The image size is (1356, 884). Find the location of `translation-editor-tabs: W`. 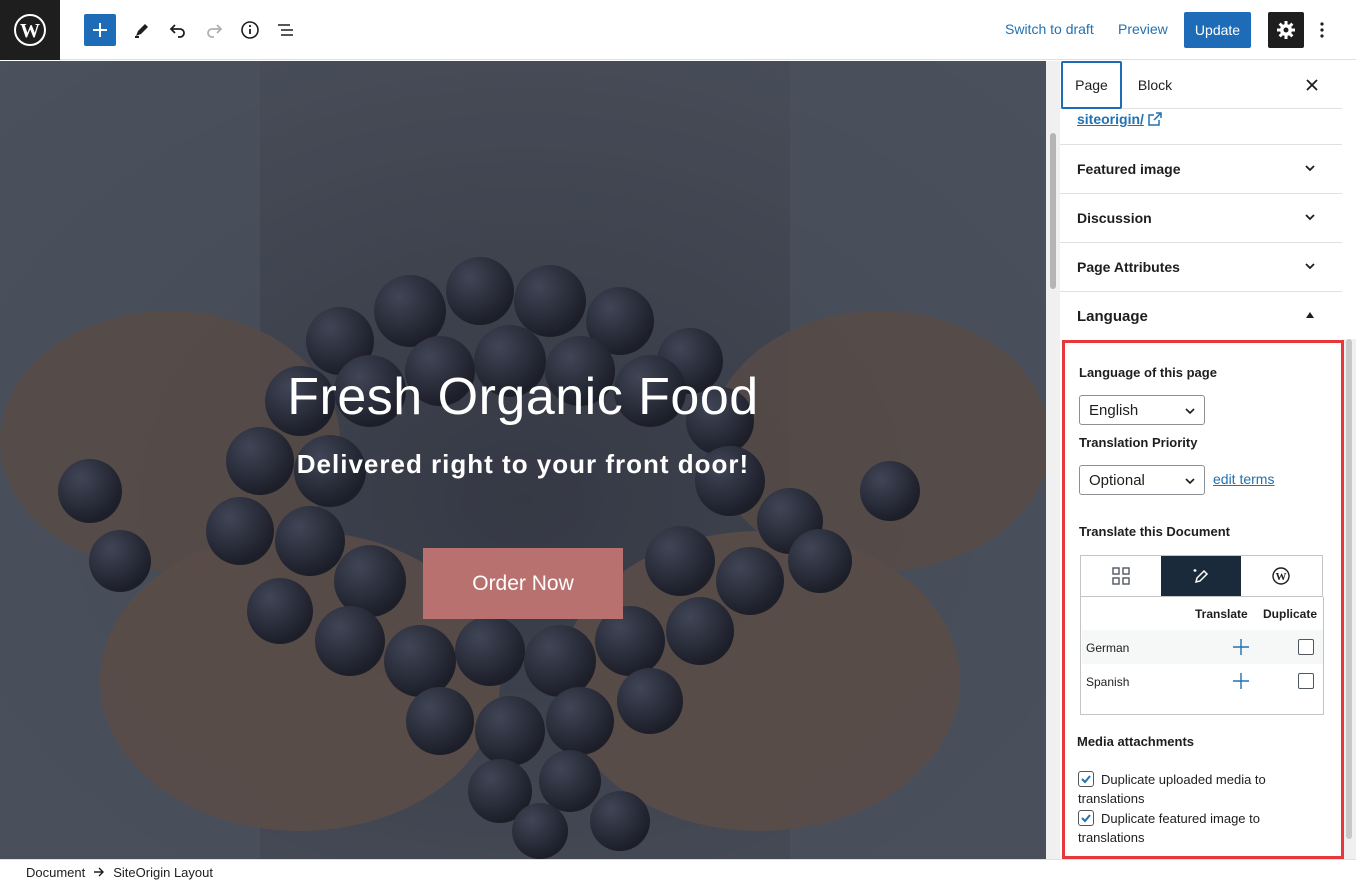

translation-editor-tabs: W is located at coordinates (1201, 576).